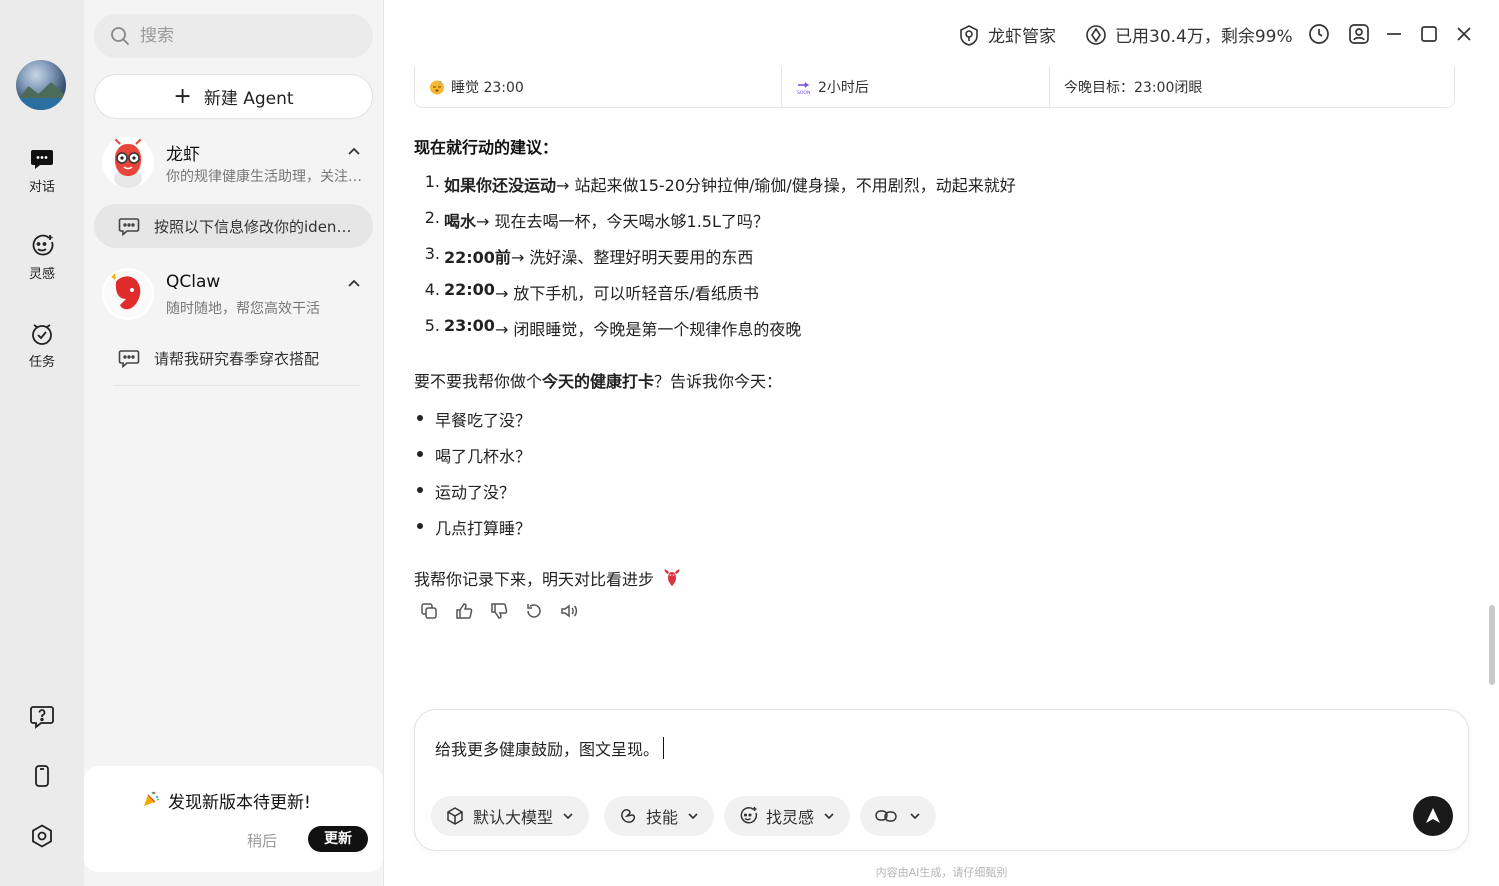 The width and height of the screenshot is (1499, 886). I want to click on checkin-questions: 早餐吃了没？ 喝了几杯水？ 运动了没？ 几点打算睡？, so click(472, 479).